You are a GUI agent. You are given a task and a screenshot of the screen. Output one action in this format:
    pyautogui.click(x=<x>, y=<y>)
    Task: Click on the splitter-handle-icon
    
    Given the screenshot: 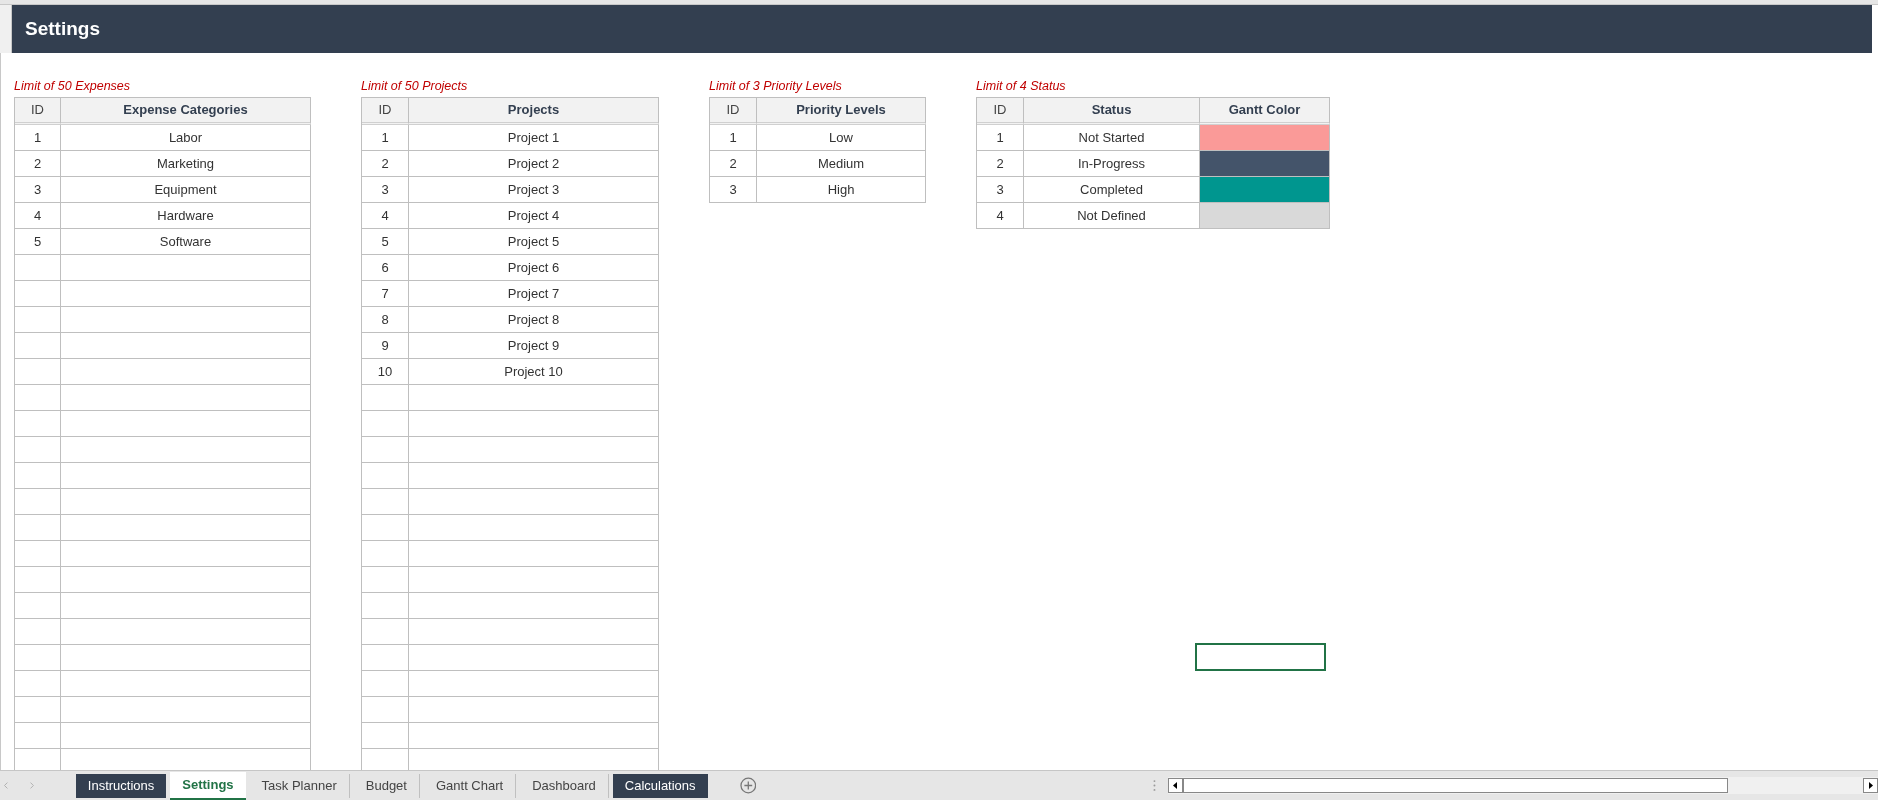 What is the action you would take?
    pyautogui.click(x=1155, y=785)
    